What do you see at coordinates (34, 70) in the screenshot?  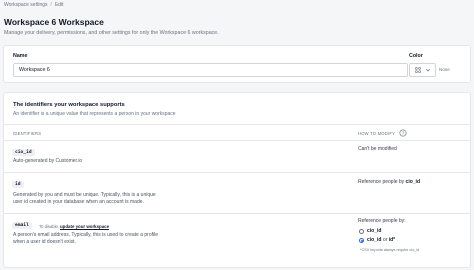 I see `workspace-name-value: Workspace 6` at bounding box center [34, 70].